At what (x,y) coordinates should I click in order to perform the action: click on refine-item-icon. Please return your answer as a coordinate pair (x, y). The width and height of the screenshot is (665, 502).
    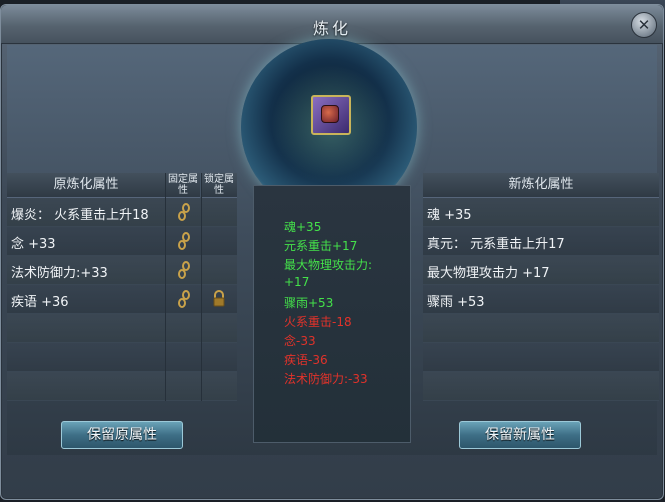
    Looking at the image, I should click on (330, 114).